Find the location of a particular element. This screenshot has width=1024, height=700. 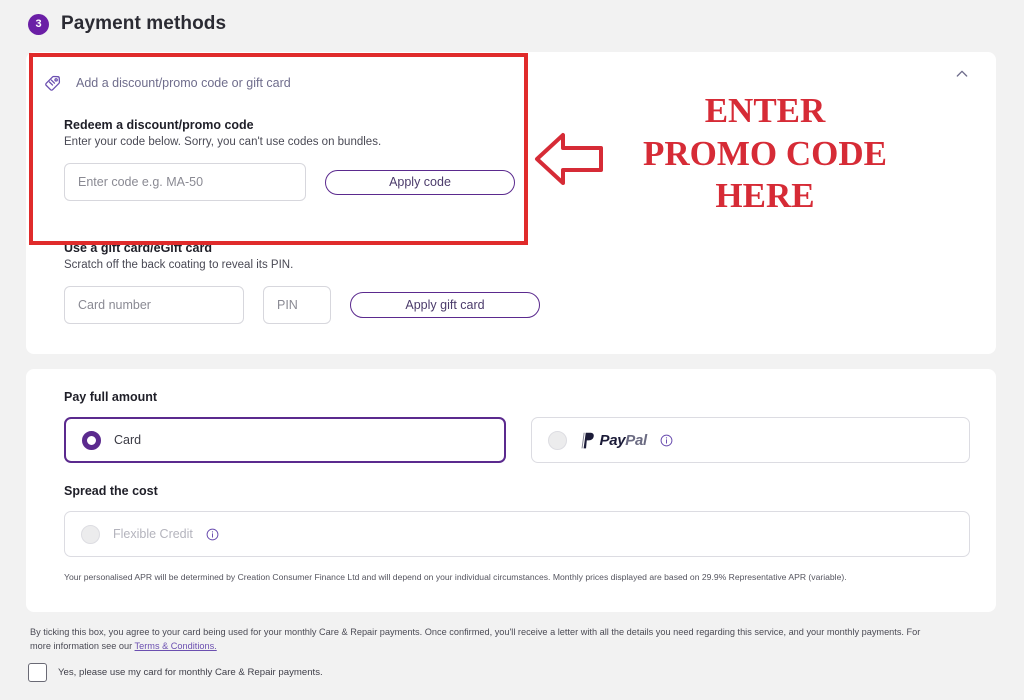

gift-card-row: Card number PIN Apply gift card is located at coordinates (530, 305).